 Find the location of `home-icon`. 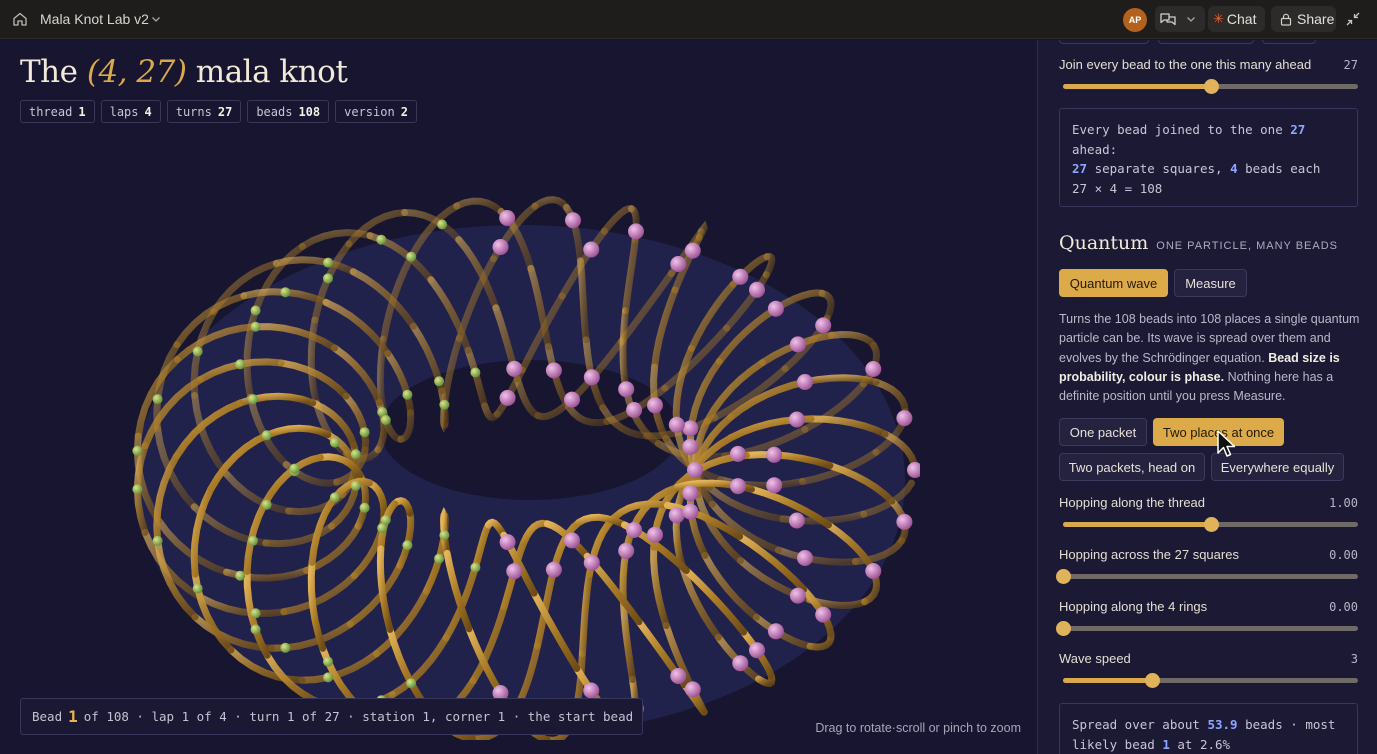

home-icon is located at coordinates (20, 19).